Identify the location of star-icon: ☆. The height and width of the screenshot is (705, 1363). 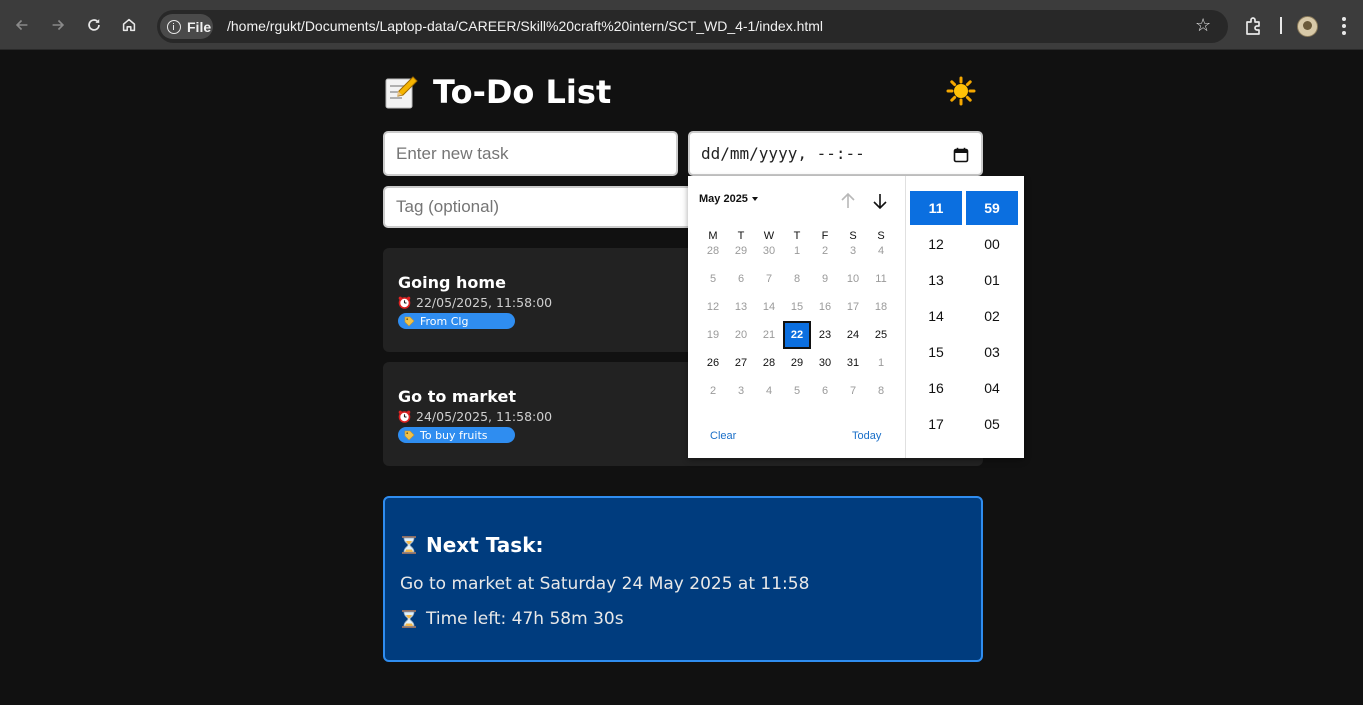
(1203, 26).